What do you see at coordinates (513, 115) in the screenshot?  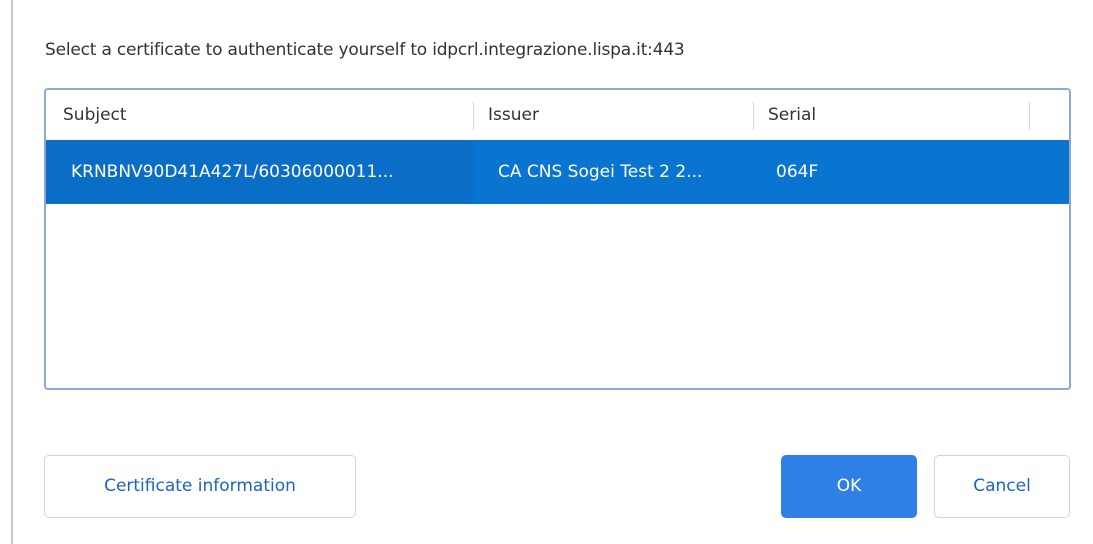 I see `column-header-issuer: Issuer` at bounding box center [513, 115].